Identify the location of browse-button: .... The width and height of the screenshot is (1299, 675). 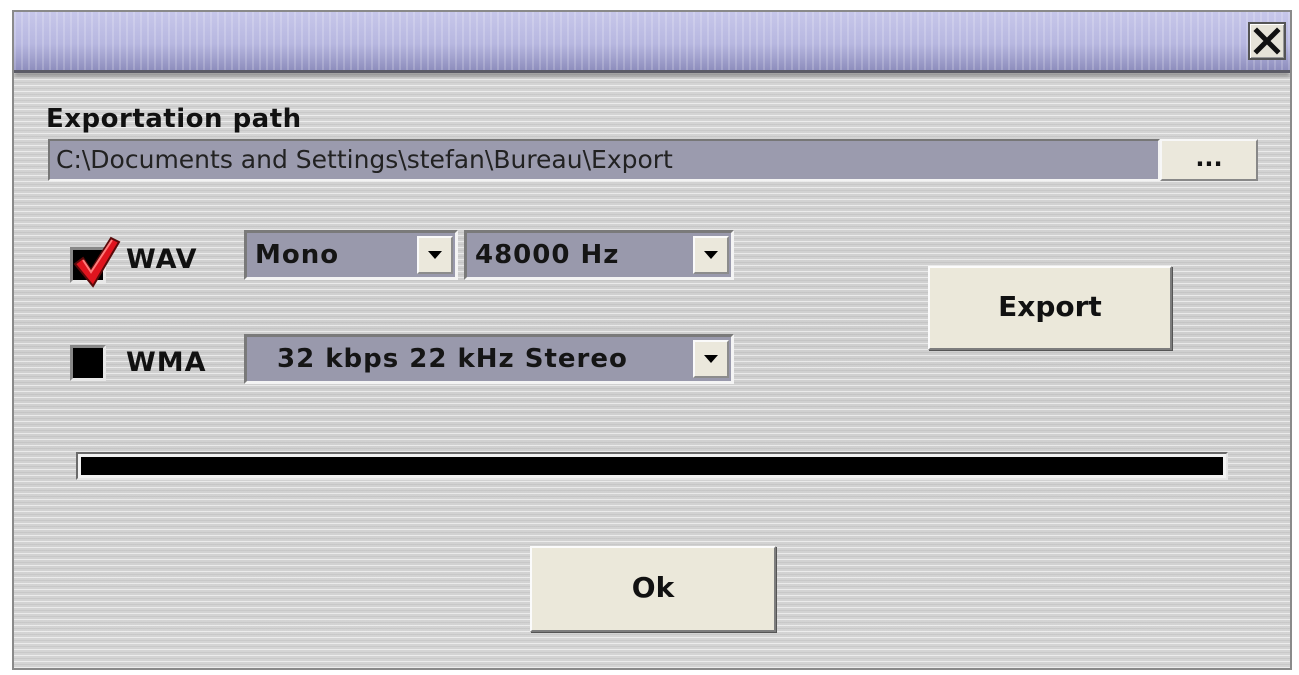
(1209, 160).